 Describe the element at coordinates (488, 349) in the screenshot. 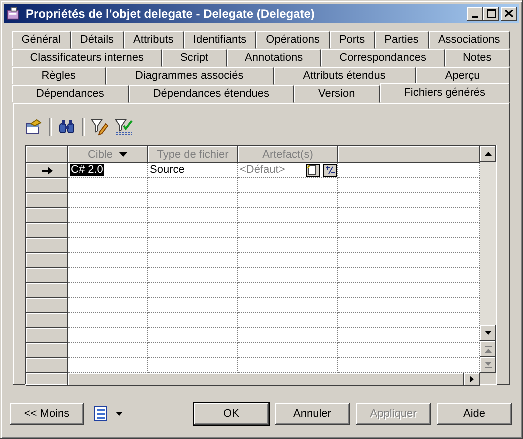

I see `page-up-icon` at that location.